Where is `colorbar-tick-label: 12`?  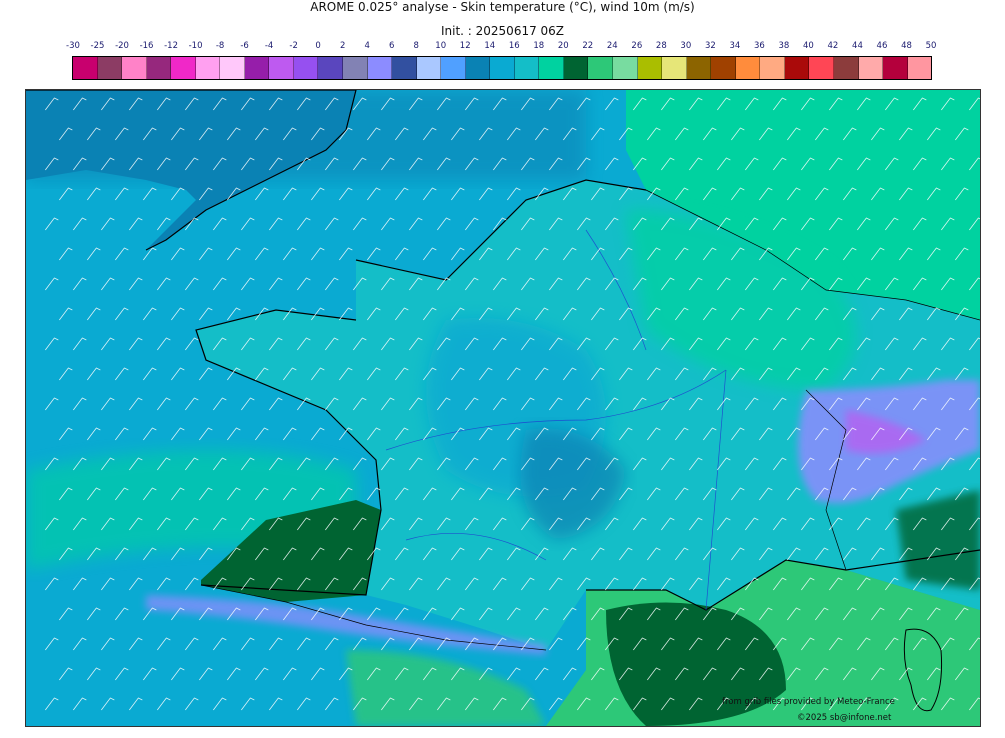
colorbar-tick-label: 12 is located at coordinates (465, 46).